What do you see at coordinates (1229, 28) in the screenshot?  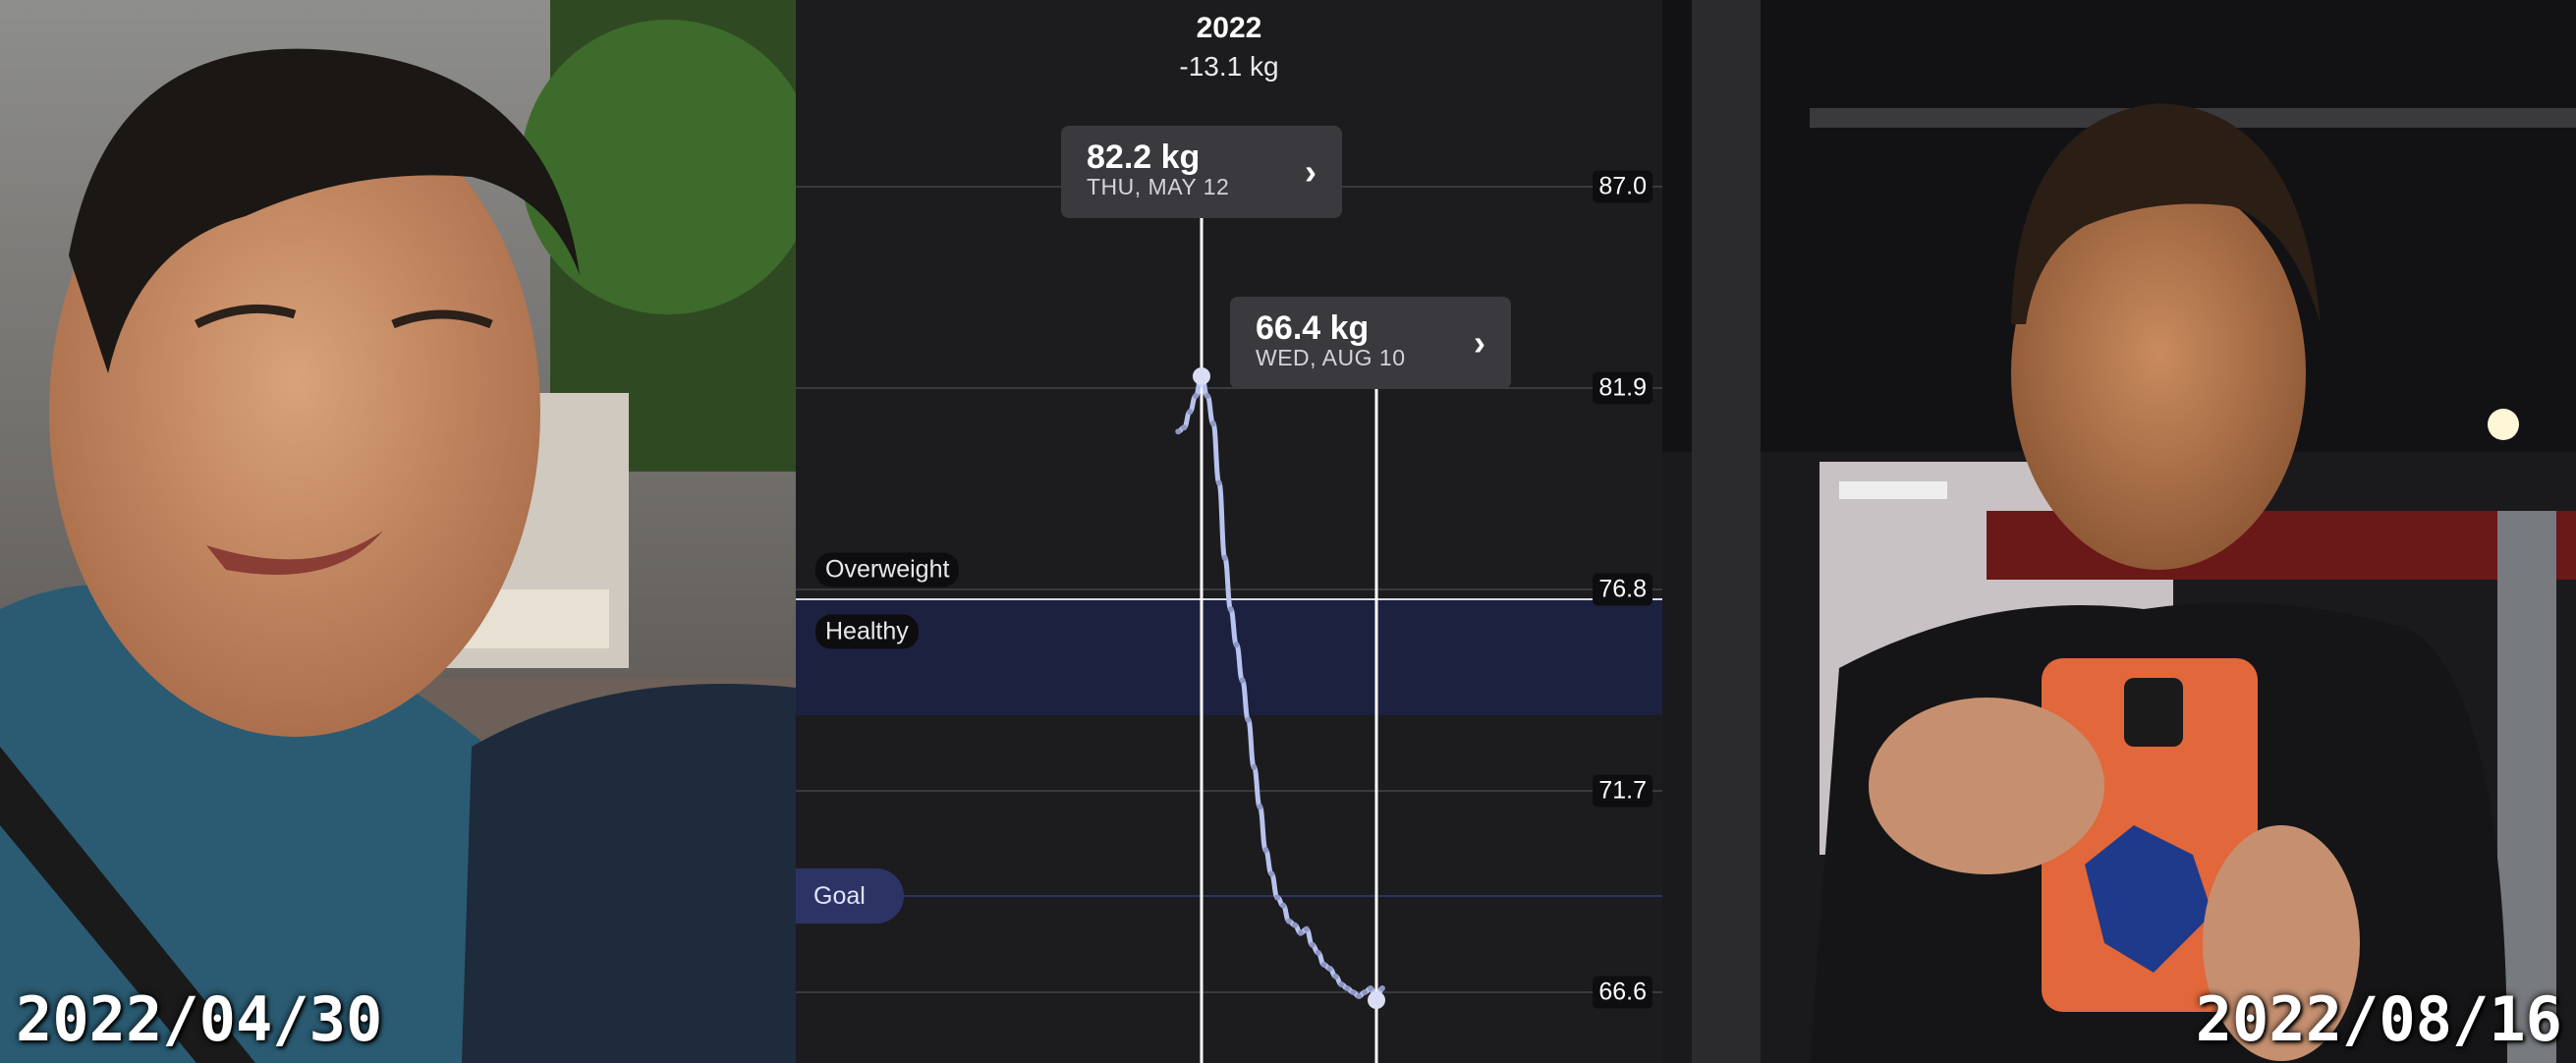 I see `chart-year: 2022` at bounding box center [1229, 28].